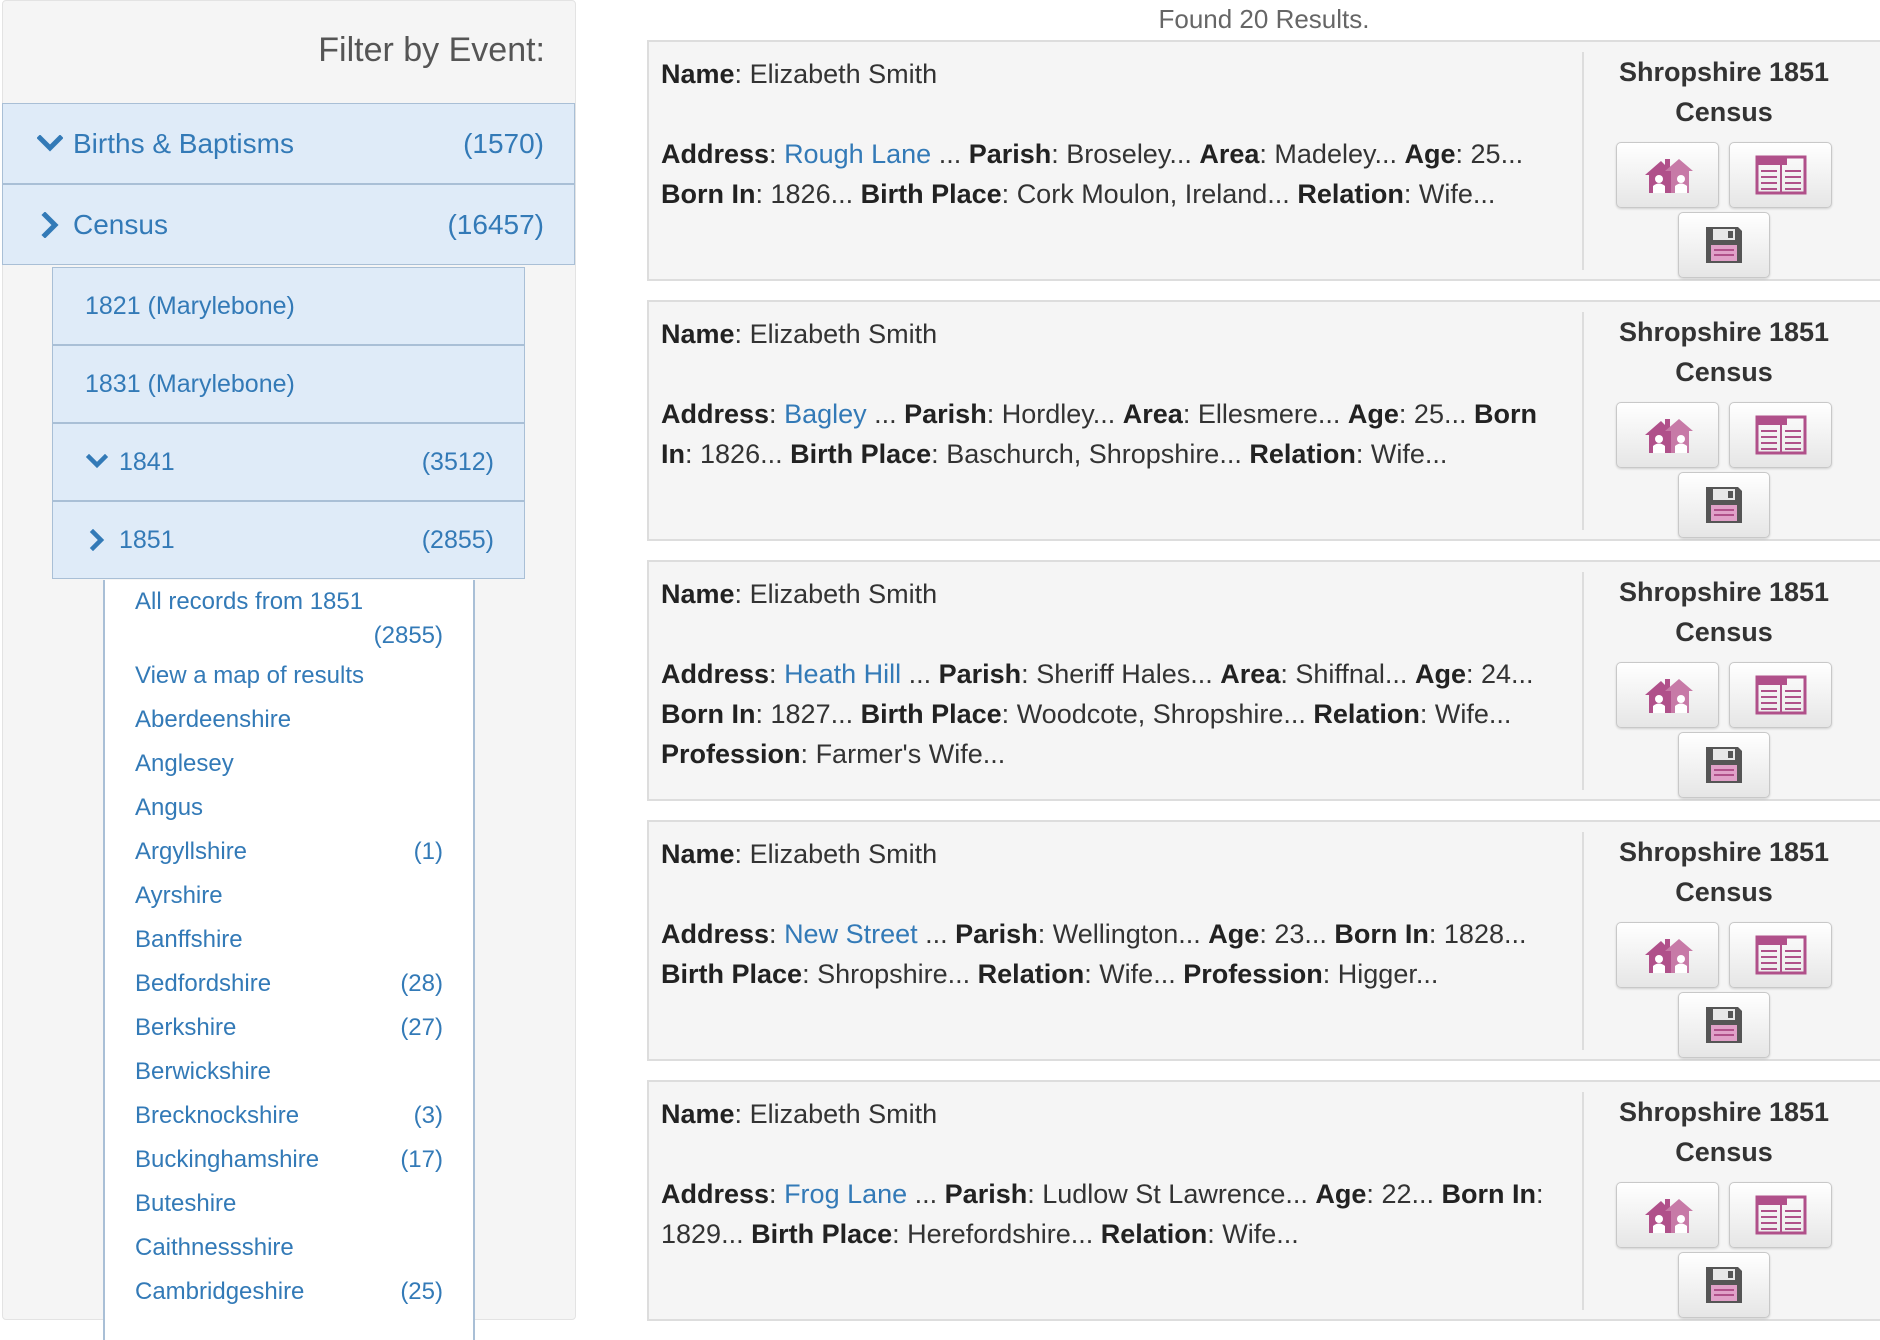 This screenshot has height=1340, width=1880. Describe the element at coordinates (289, 1292) in the screenshot. I see `county-item: Cambridgeshire (25)` at that location.